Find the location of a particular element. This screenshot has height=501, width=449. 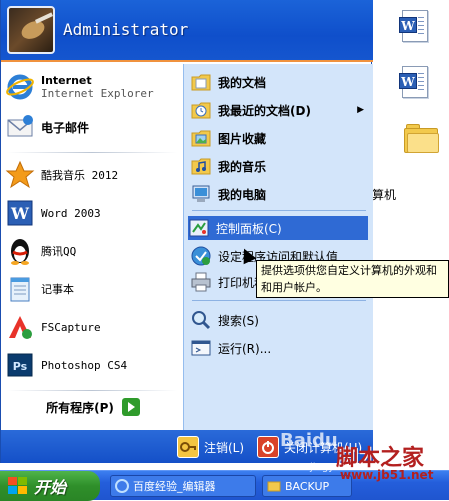

browser-icon is located at coordinates (122, 486).